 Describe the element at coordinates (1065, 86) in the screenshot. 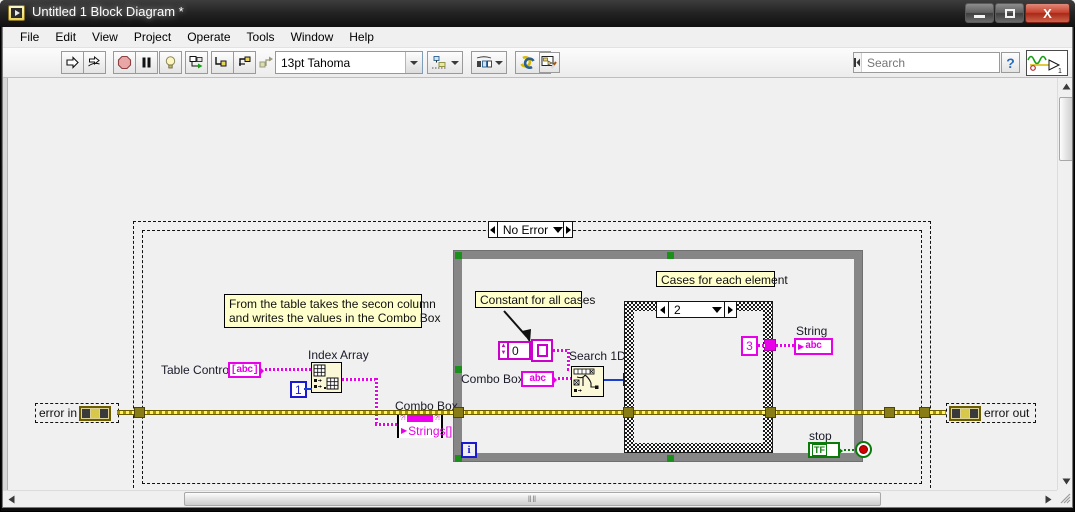

I see `scroll-up-button` at that location.